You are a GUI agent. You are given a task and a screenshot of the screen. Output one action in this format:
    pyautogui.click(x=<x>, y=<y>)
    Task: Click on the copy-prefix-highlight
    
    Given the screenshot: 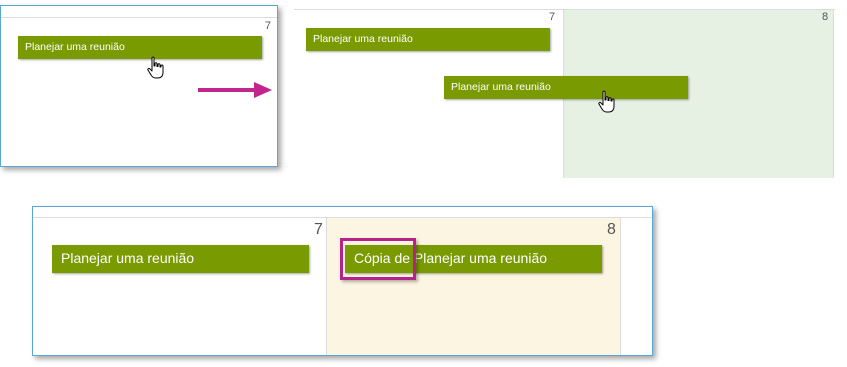 What is the action you would take?
    pyautogui.click(x=378, y=259)
    